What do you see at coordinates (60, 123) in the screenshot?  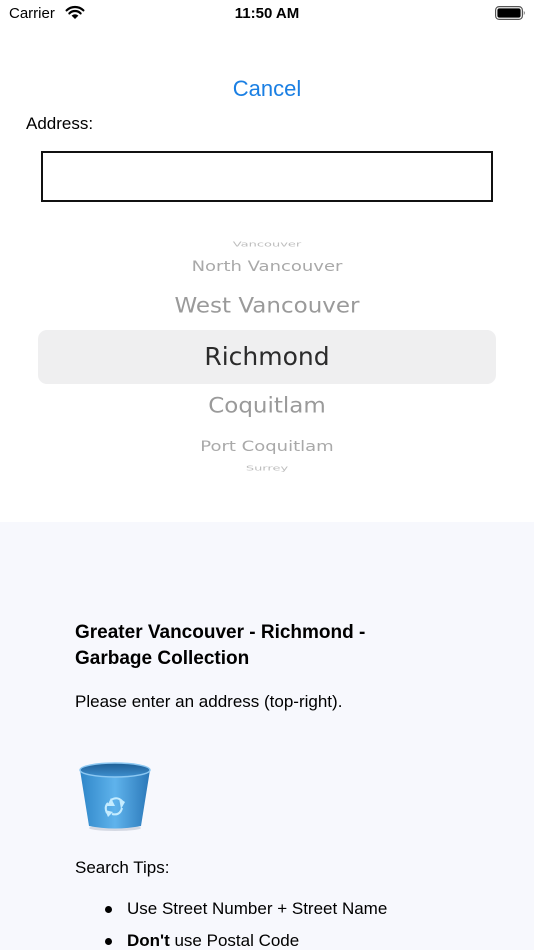 I see `address-label: Address:` at bounding box center [60, 123].